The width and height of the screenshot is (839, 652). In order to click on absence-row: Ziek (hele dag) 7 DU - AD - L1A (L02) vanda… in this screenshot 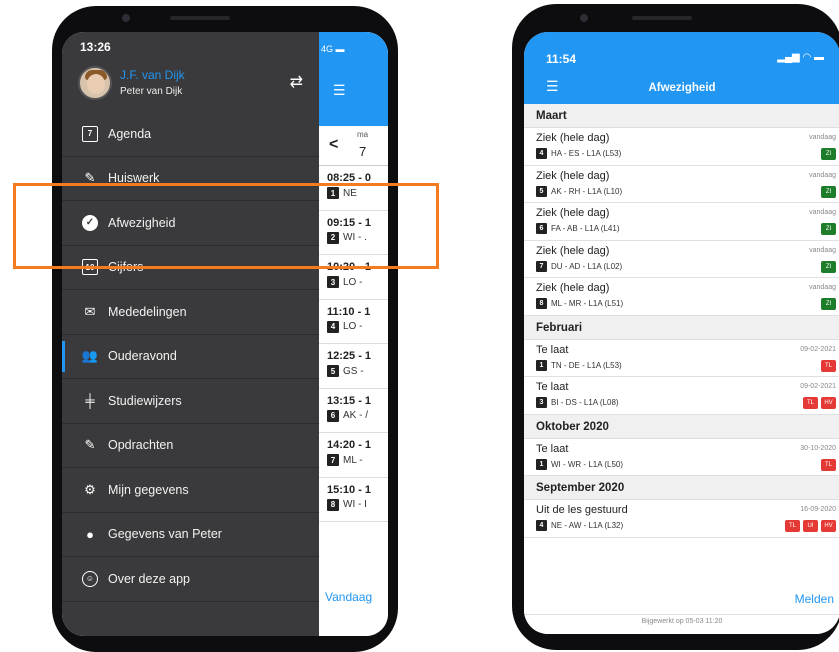, I will do `click(681, 259)`.